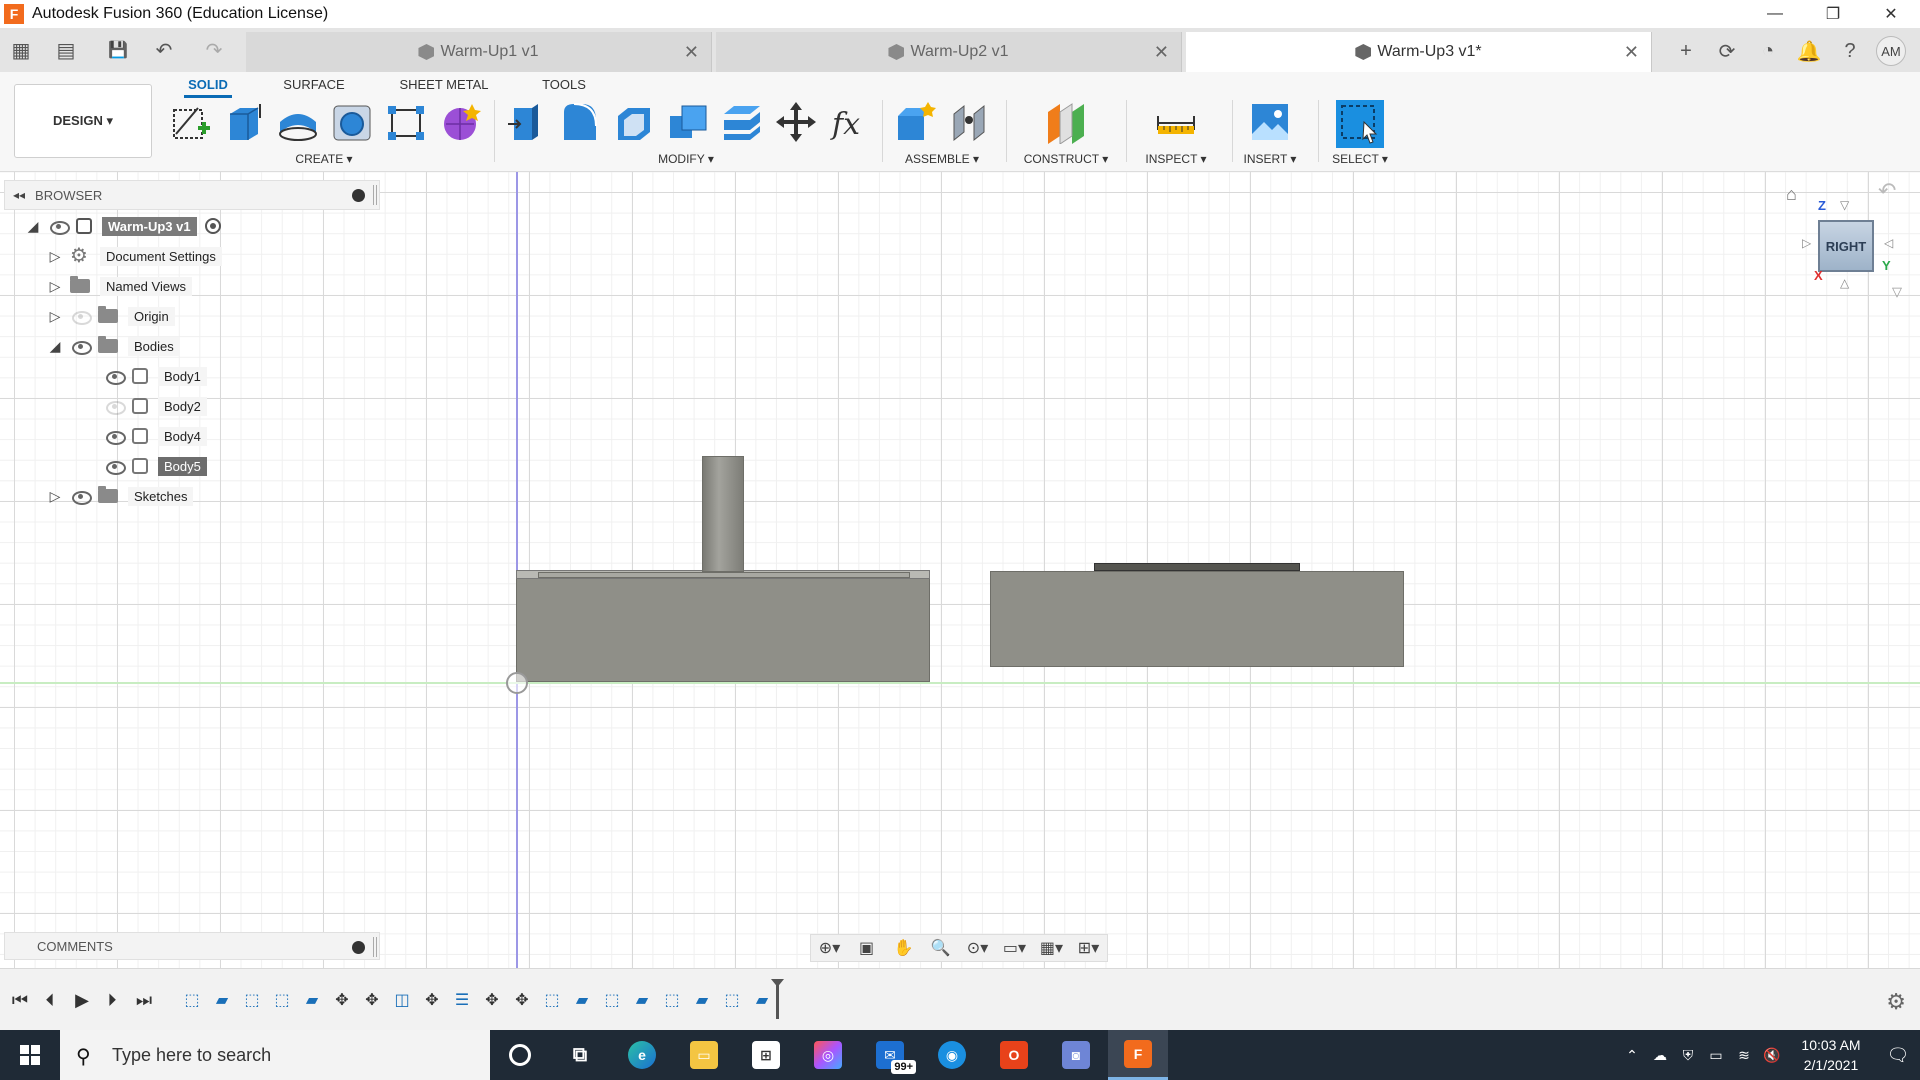 Image resolution: width=1920 pixels, height=1080 pixels. Describe the element at coordinates (151, 406) in the screenshot. I see `tree-item-body2: Body2` at that location.